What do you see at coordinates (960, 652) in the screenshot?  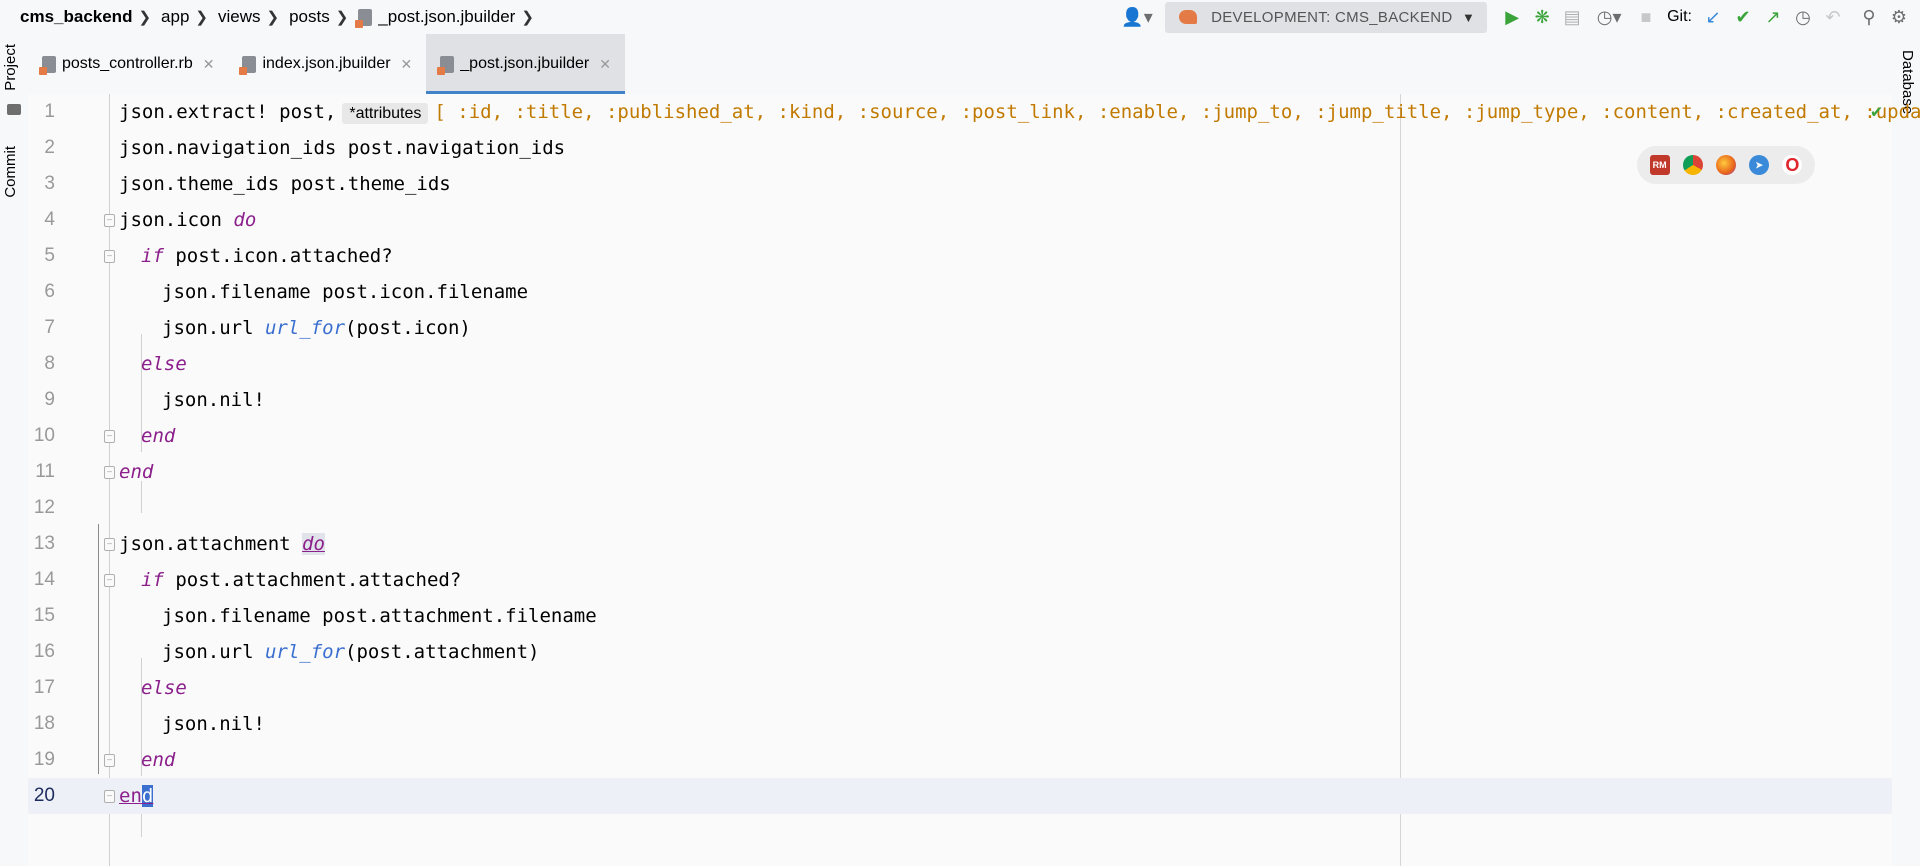 I see `code-line: 16 json.url url_for(post.attachment)` at bounding box center [960, 652].